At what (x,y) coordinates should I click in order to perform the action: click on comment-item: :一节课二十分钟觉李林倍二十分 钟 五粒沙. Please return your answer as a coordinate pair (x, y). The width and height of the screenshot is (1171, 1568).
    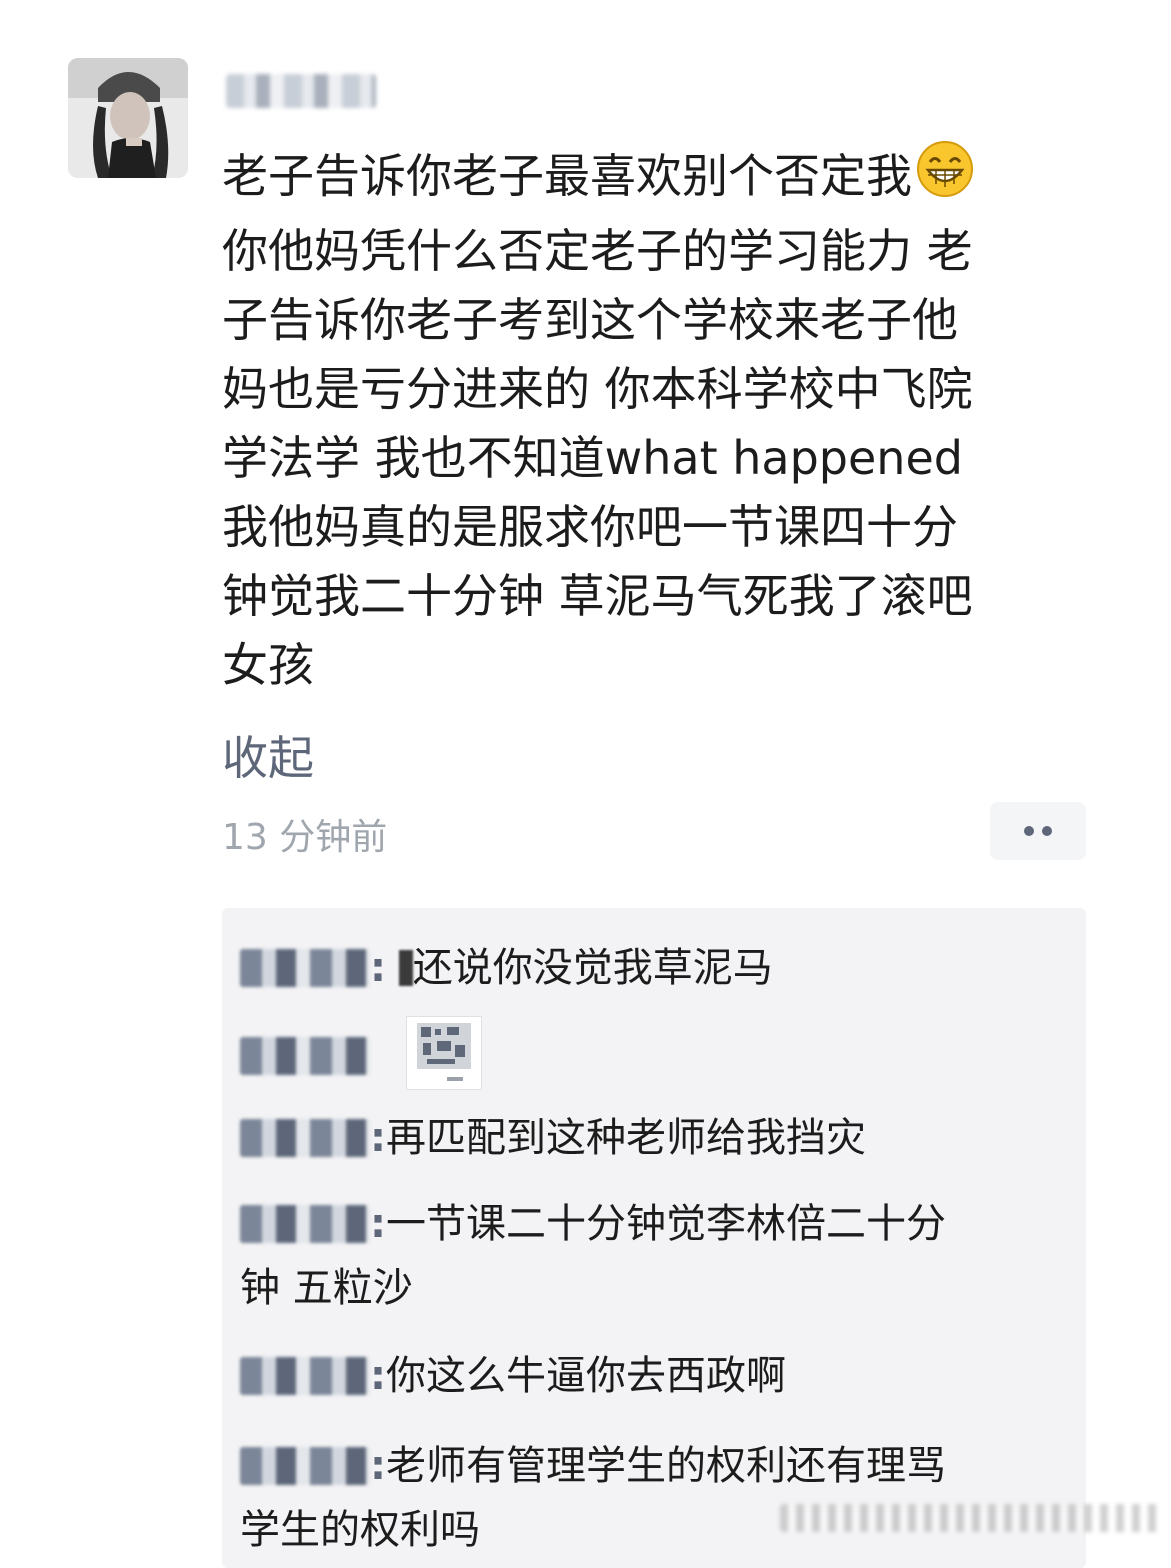
    Looking at the image, I should click on (655, 1256).